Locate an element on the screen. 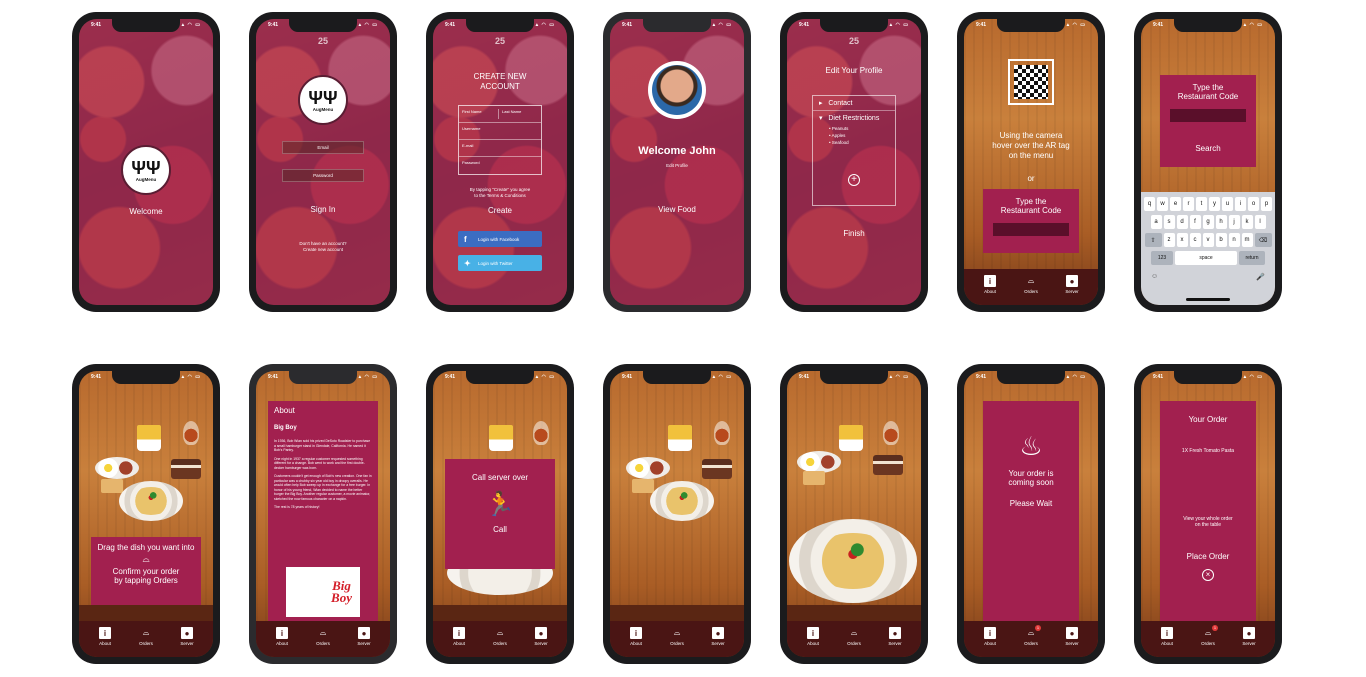 This screenshot has width=1366, height=677. facebook-login-button: f Login with Facebook is located at coordinates (500, 239).